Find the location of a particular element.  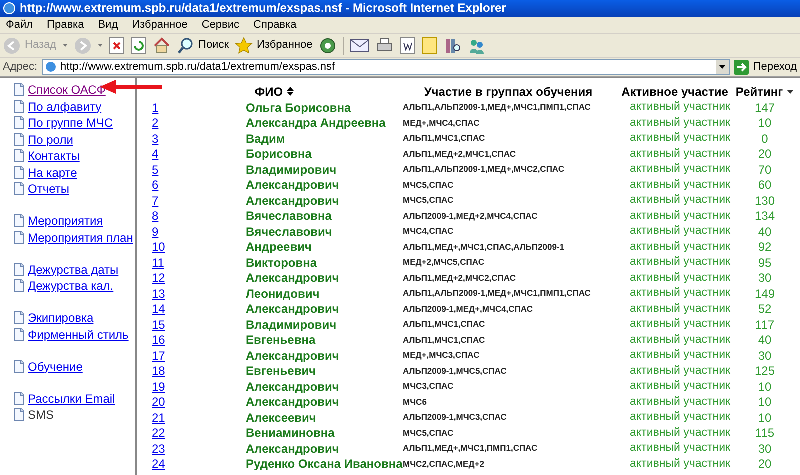

nav-link: Мероприятия is located at coordinates (66, 221).